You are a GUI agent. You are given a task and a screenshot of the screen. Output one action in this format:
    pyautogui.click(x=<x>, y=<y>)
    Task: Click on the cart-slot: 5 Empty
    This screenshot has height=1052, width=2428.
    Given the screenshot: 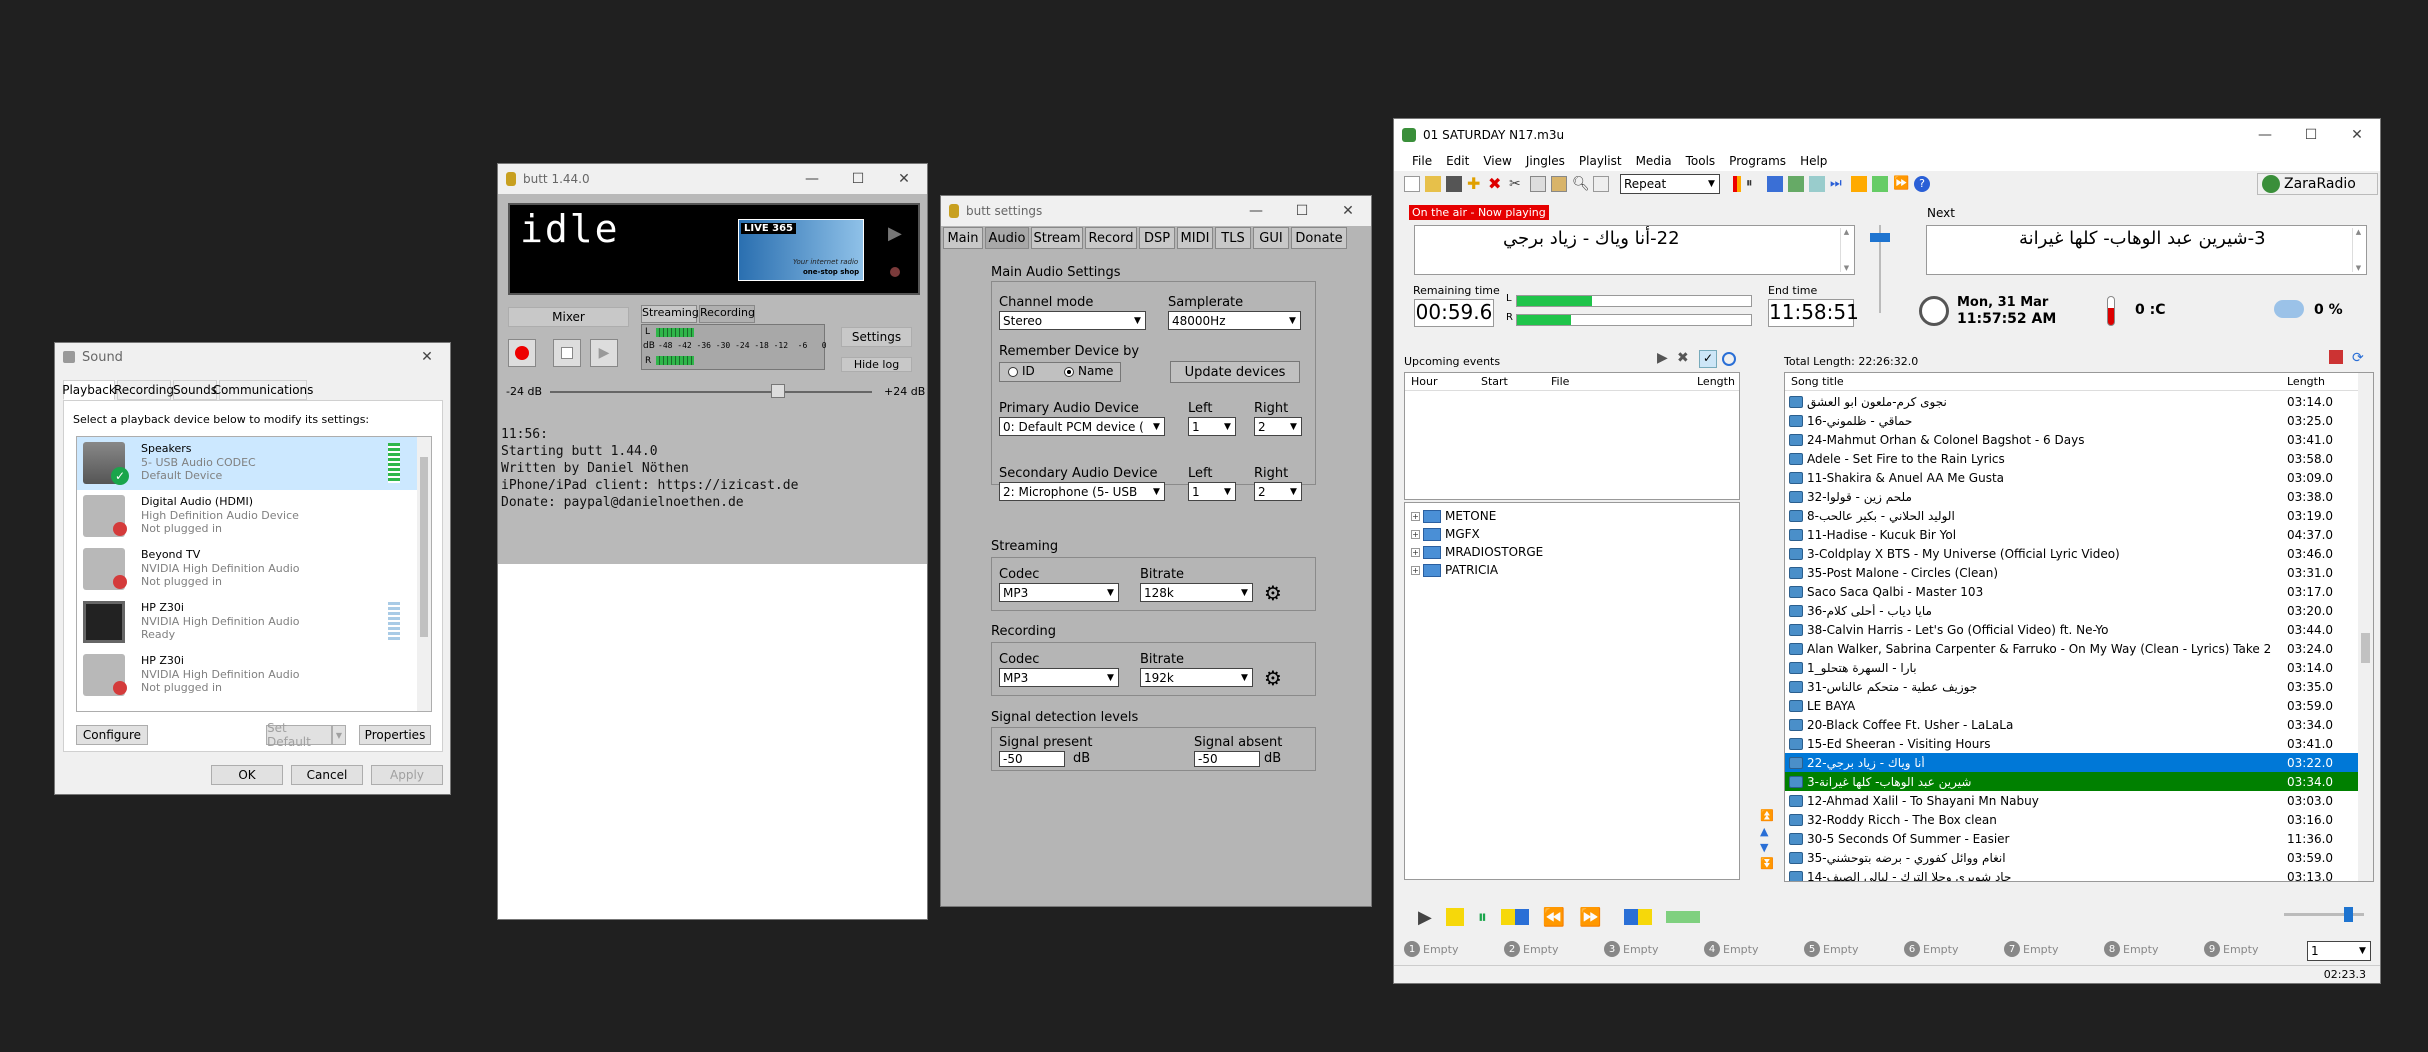 What is the action you would take?
    pyautogui.click(x=1831, y=949)
    